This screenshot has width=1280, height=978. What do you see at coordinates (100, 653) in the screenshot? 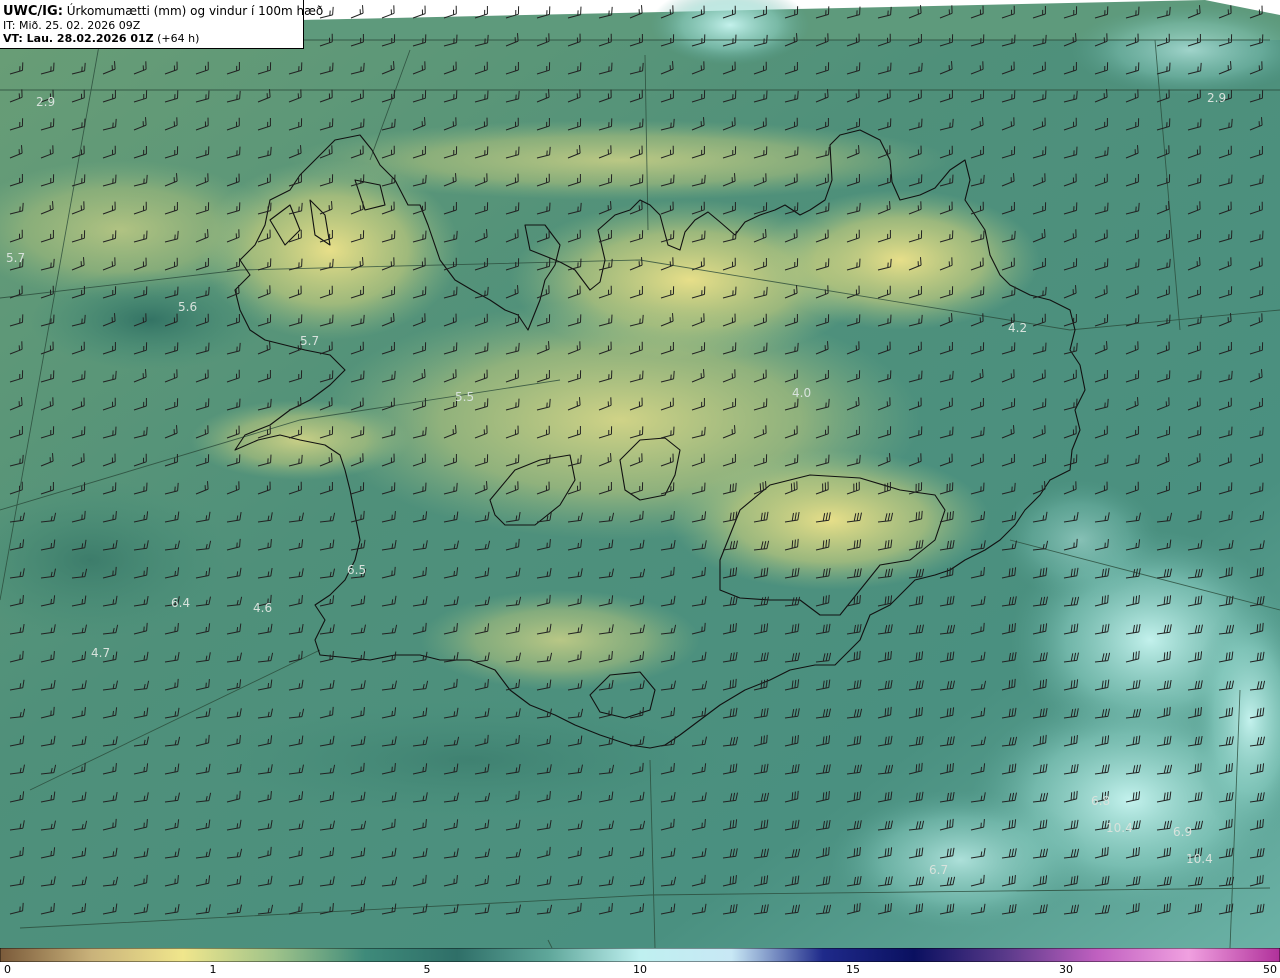
I see `value-label: 4.7` at bounding box center [100, 653].